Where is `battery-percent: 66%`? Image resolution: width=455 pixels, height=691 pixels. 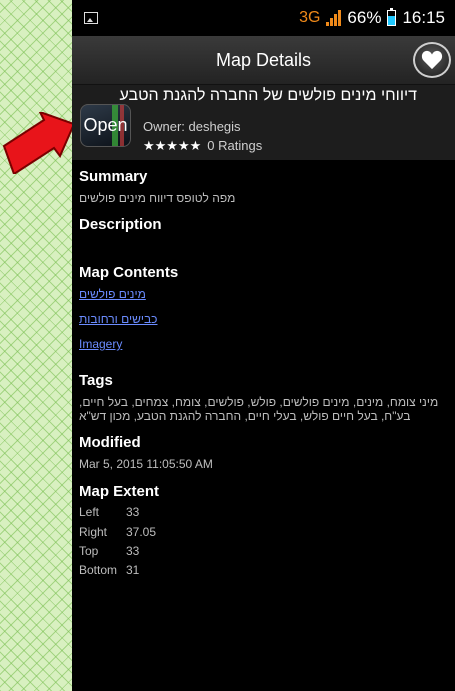
battery-percent: 66% is located at coordinates (364, 17).